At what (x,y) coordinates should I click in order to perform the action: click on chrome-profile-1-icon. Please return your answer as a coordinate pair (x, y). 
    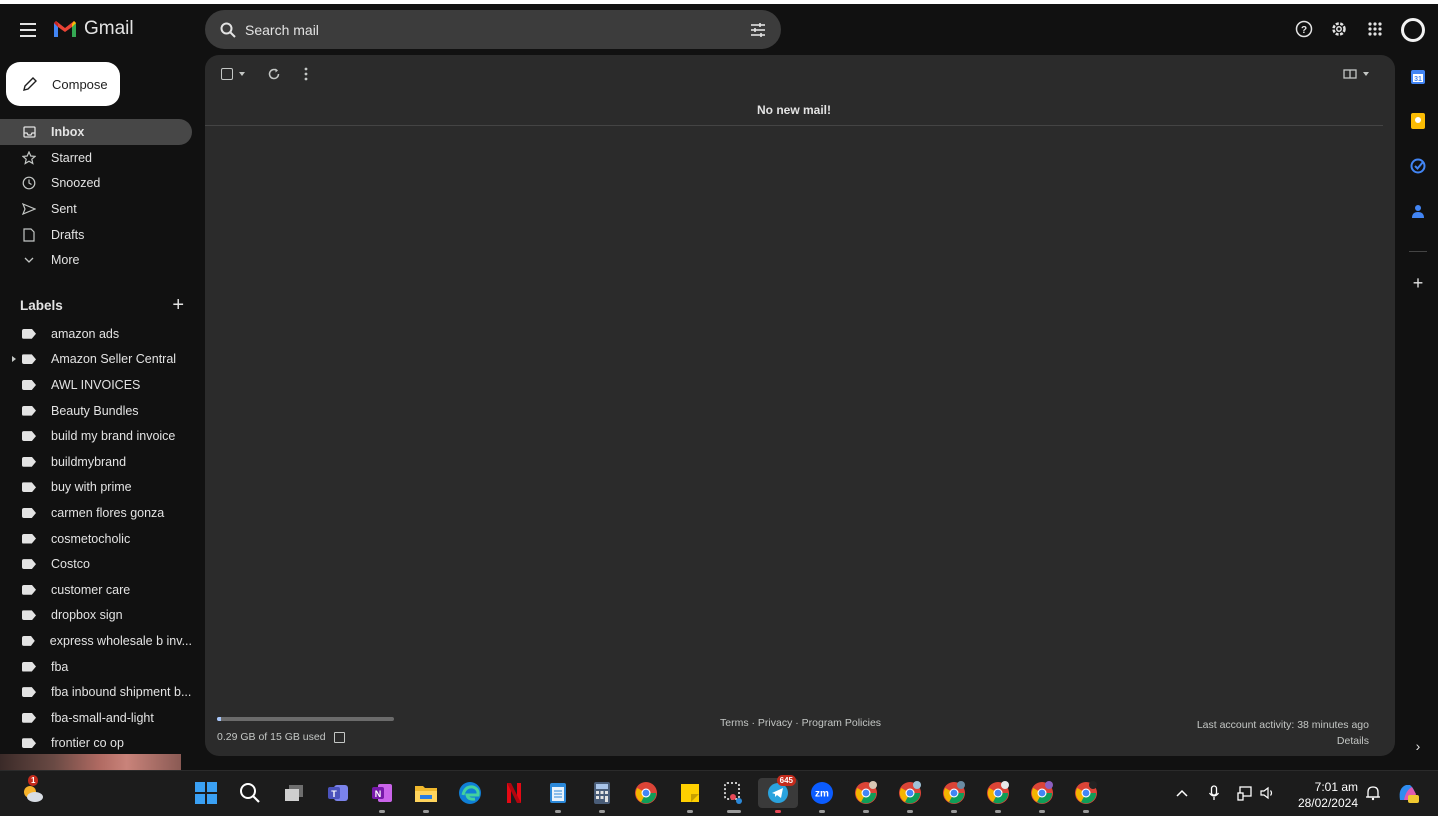
    Looking at the image, I should click on (866, 795).